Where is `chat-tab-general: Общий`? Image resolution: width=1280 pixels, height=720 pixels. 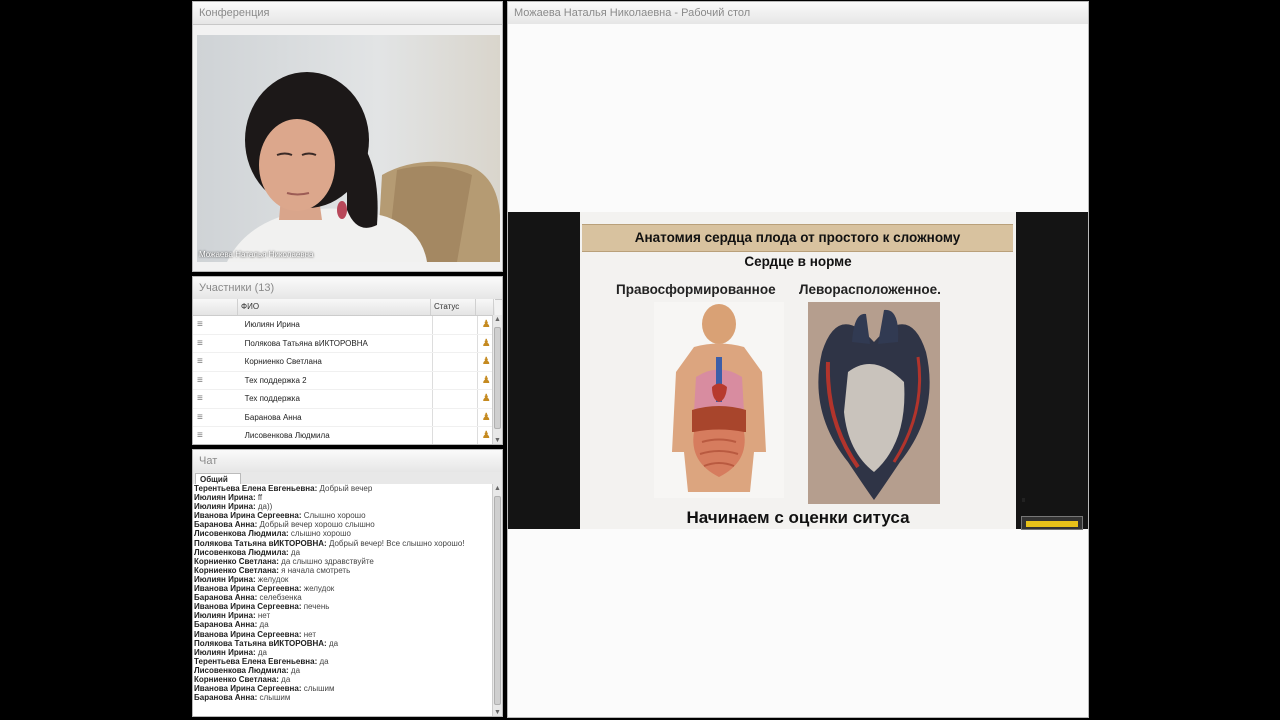 chat-tab-general: Общий is located at coordinates (218, 478).